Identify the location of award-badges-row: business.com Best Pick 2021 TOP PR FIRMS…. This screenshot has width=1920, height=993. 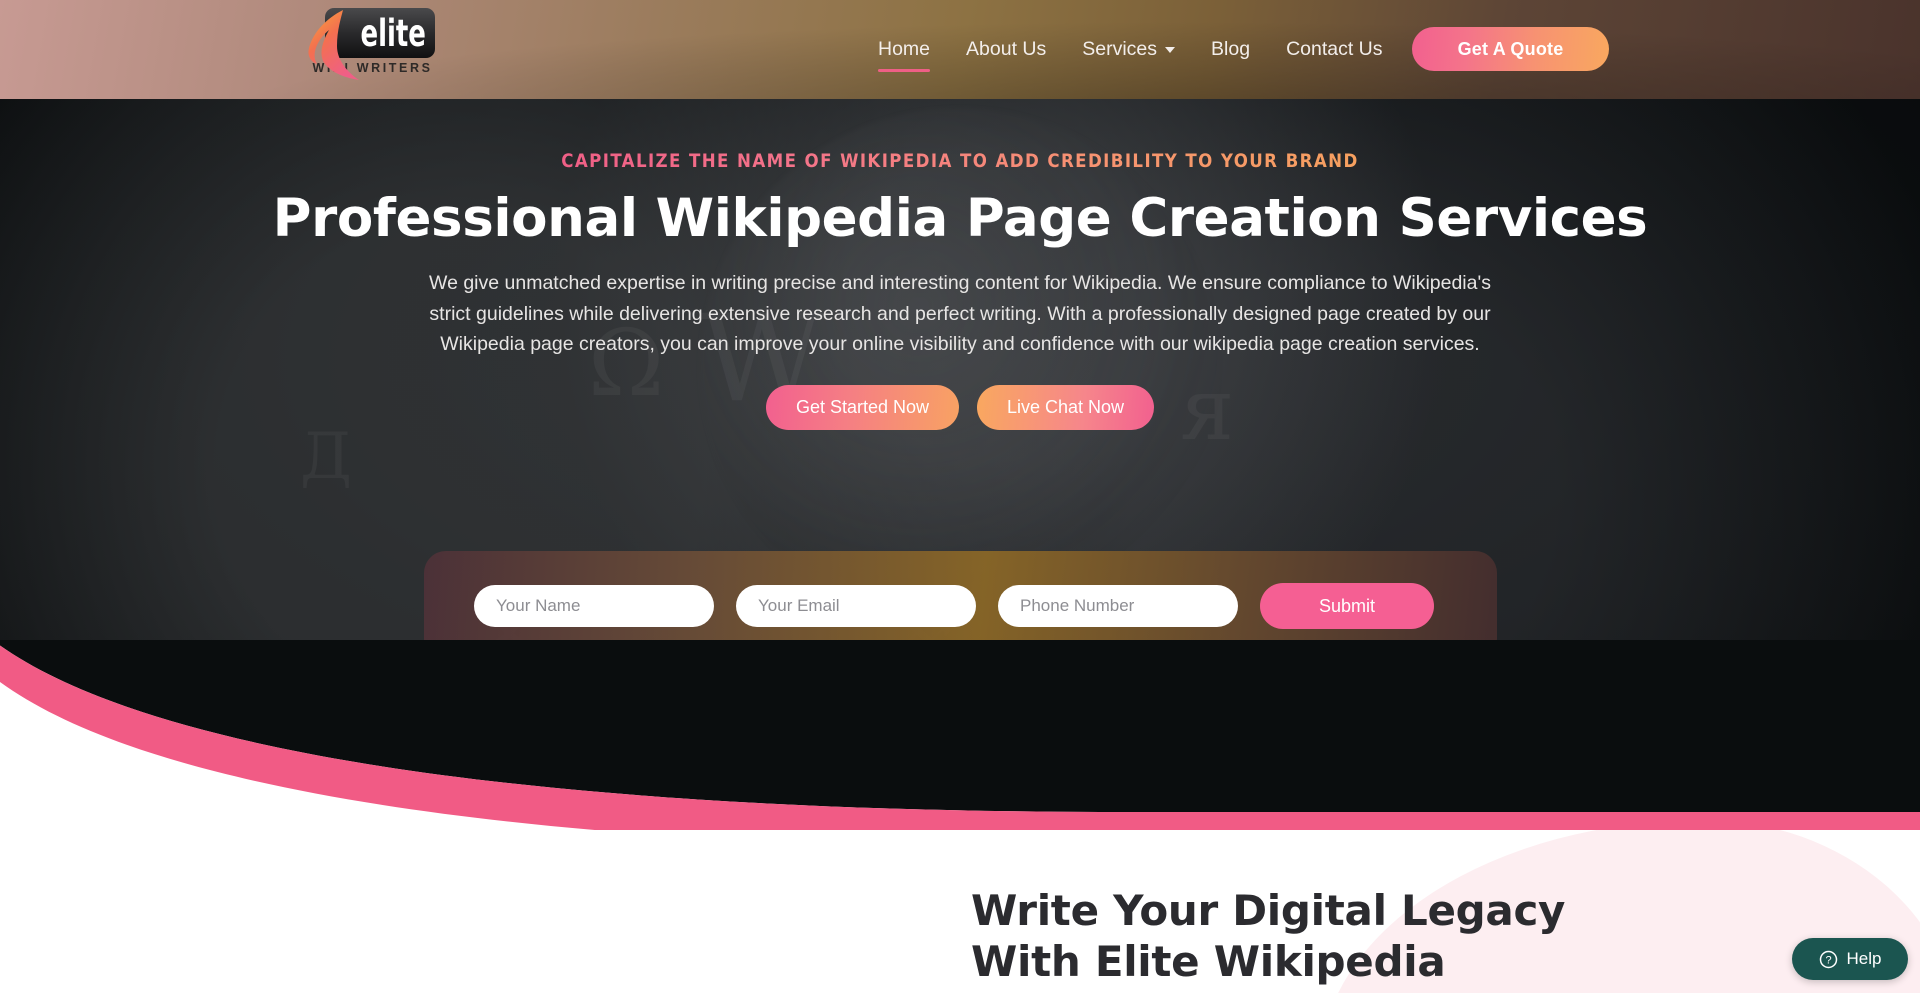
(960, 739).